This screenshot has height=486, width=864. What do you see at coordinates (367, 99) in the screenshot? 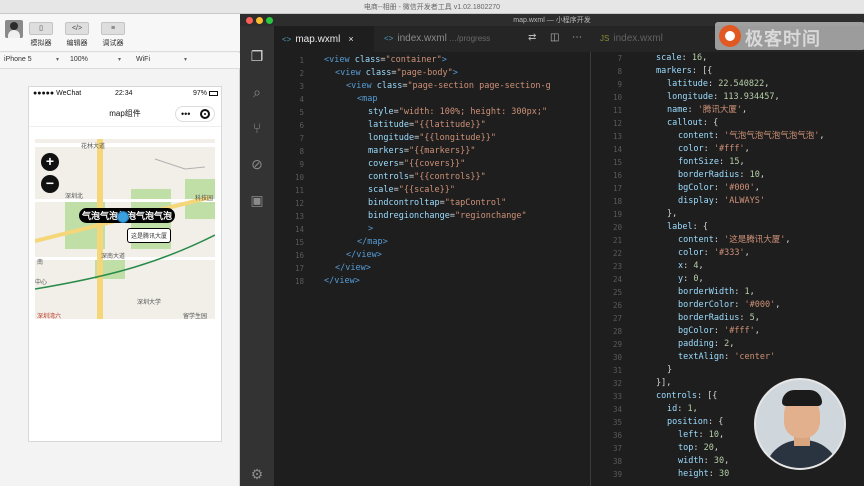
I see `code-line: <map` at bounding box center [367, 99].